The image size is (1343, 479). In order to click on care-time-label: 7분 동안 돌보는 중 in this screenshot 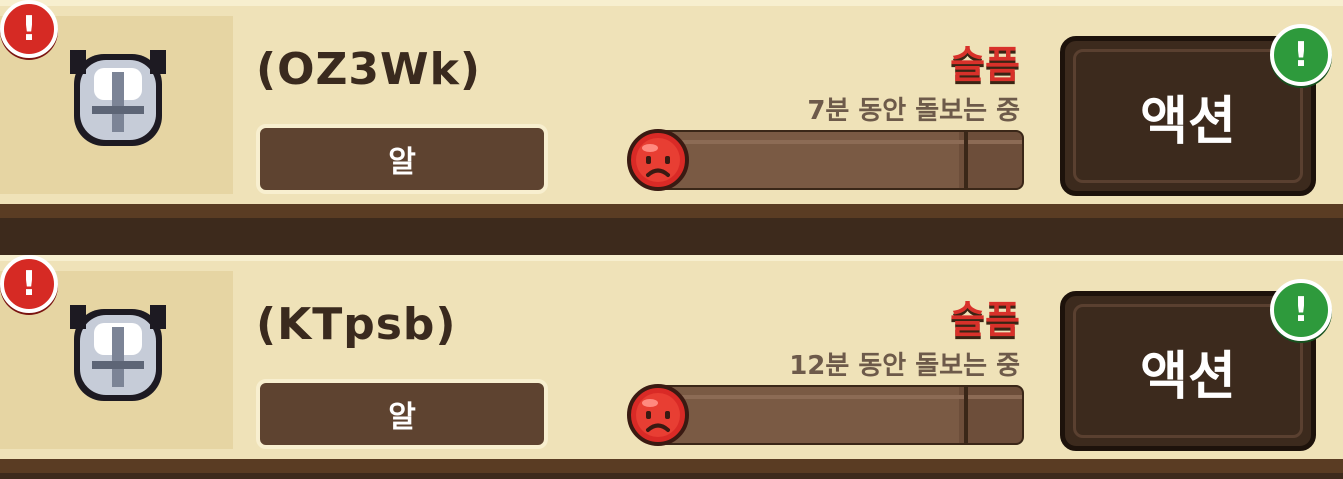, I will do `click(913, 111)`.